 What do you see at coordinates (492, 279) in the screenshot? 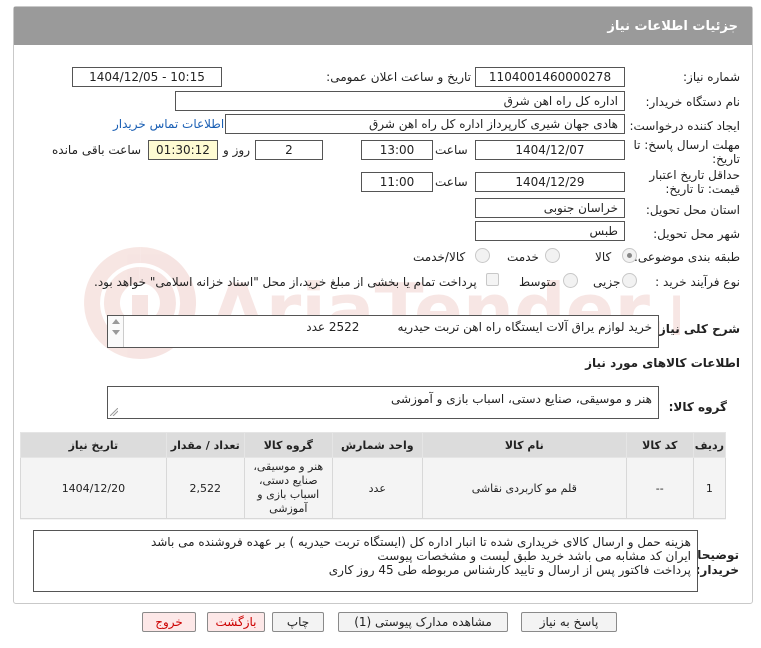
I see `treasury-checkbox` at bounding box center [492, 279].